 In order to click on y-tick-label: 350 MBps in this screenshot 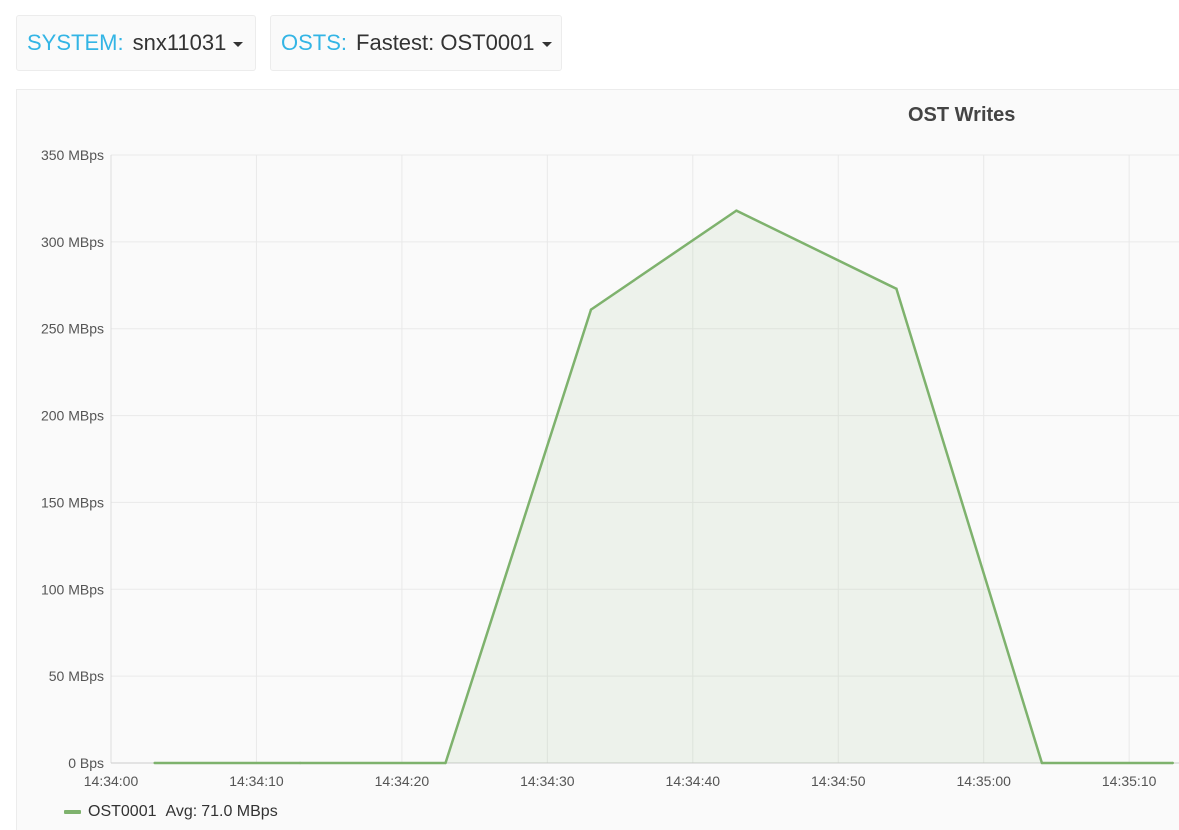, I will do `click(72, 155)`.